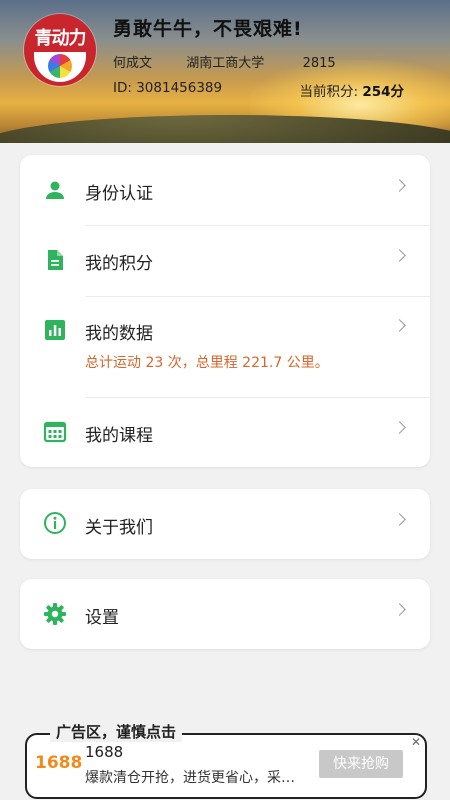 The image size is (450, 800). I want to click on profile-info-row: 何成文 湖南工商大学 2815, so click(224, 61).